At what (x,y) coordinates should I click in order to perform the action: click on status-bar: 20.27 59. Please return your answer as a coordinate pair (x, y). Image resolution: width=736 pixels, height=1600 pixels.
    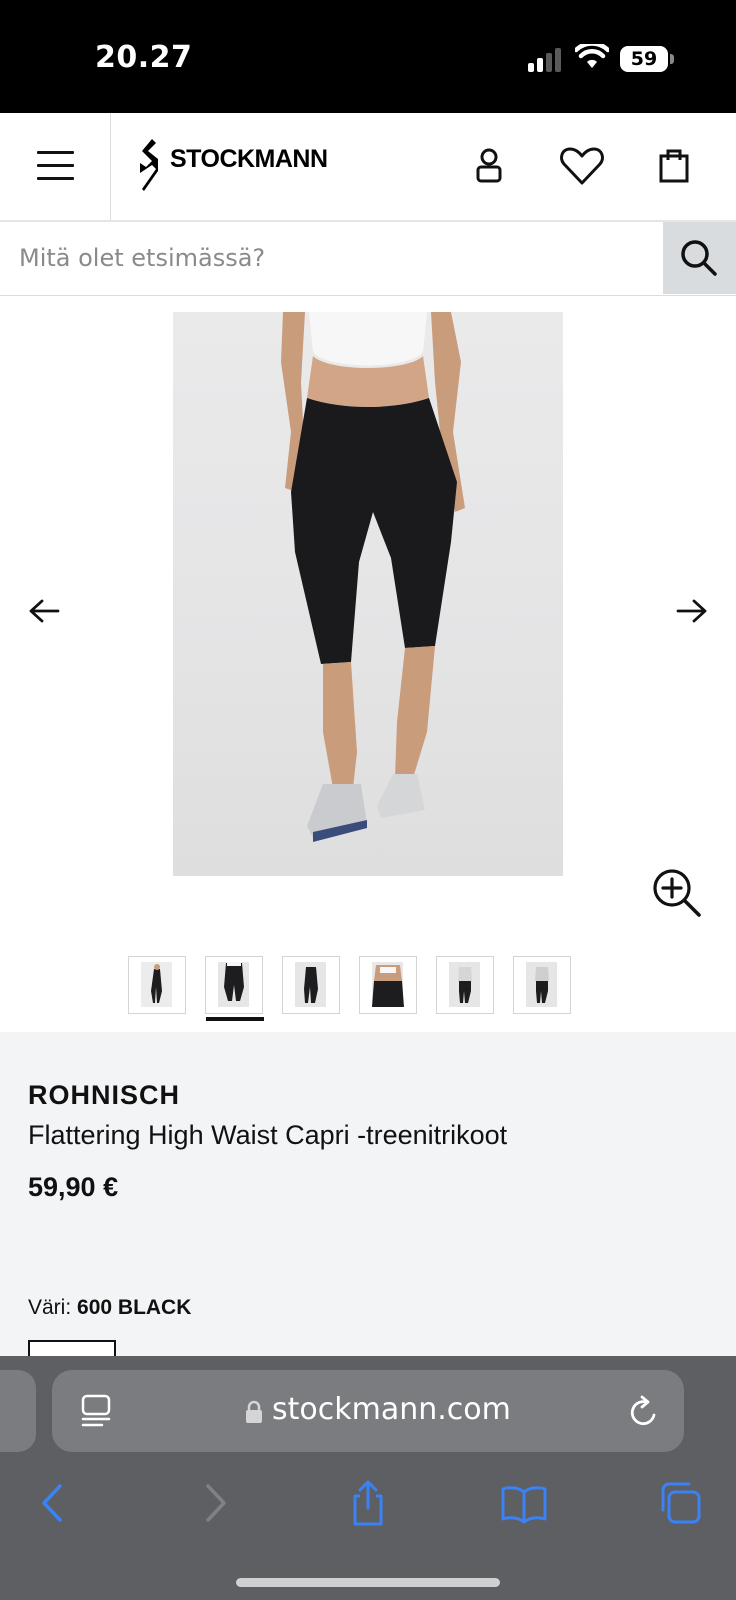
    Looking at the image, I should click on (368, 56).